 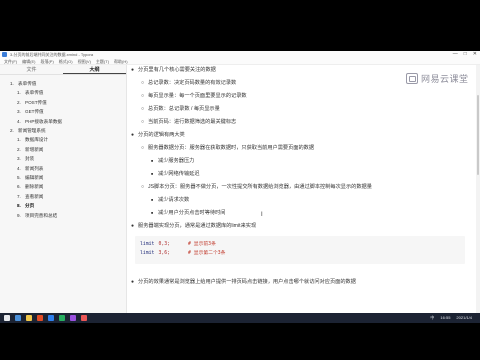 I want to click on code-args: 3,6;, so click(x=164, y=253).